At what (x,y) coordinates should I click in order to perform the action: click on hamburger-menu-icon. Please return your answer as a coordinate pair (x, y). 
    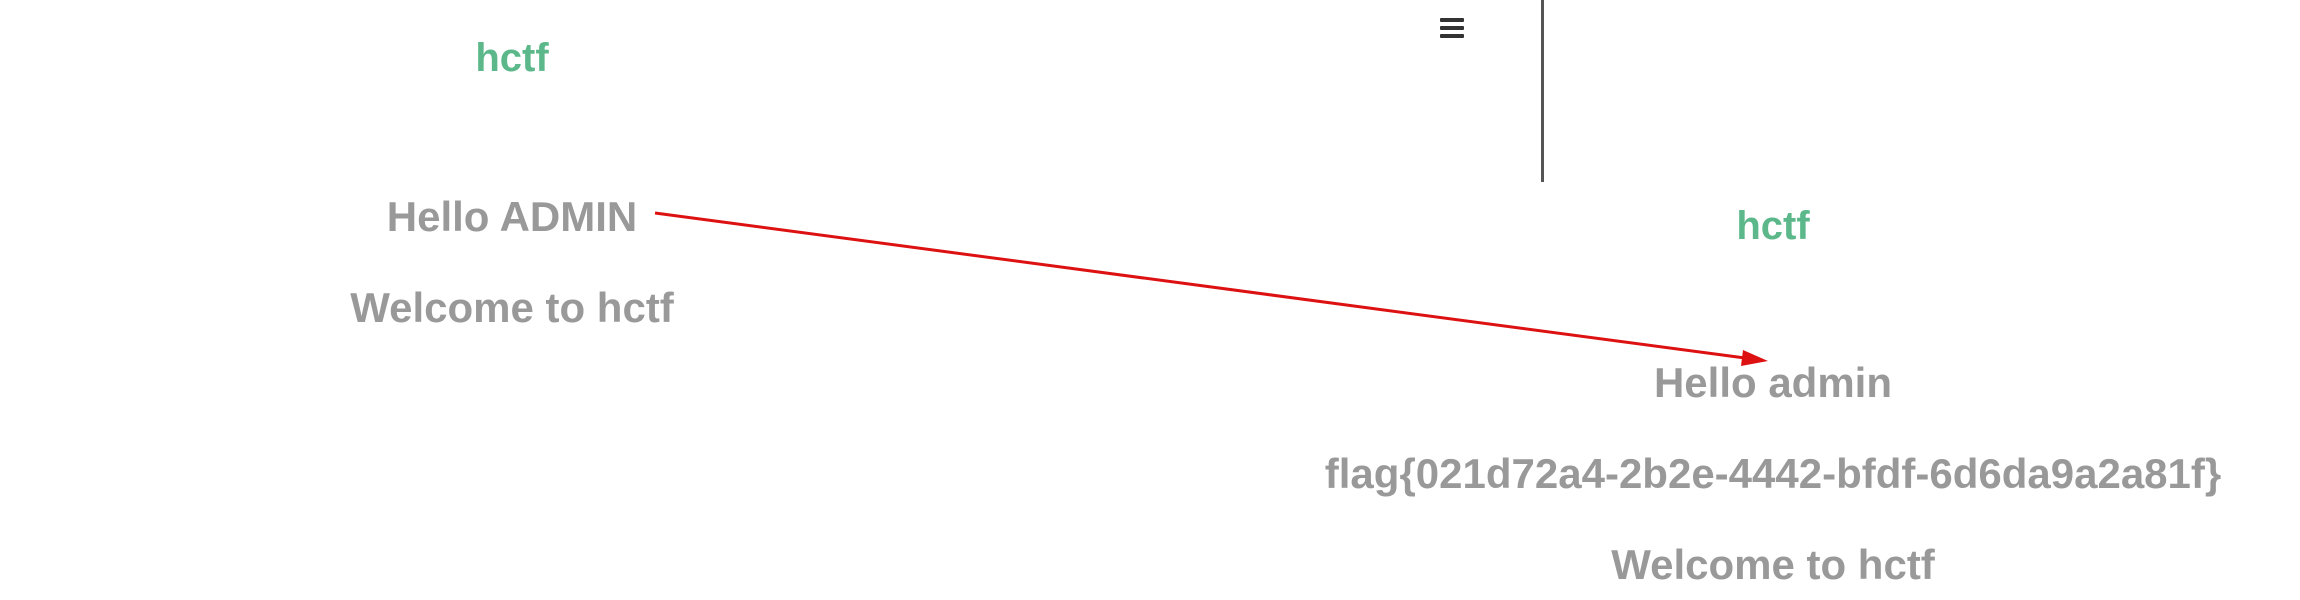
    Looking at the image, I should click on (1453, 28).